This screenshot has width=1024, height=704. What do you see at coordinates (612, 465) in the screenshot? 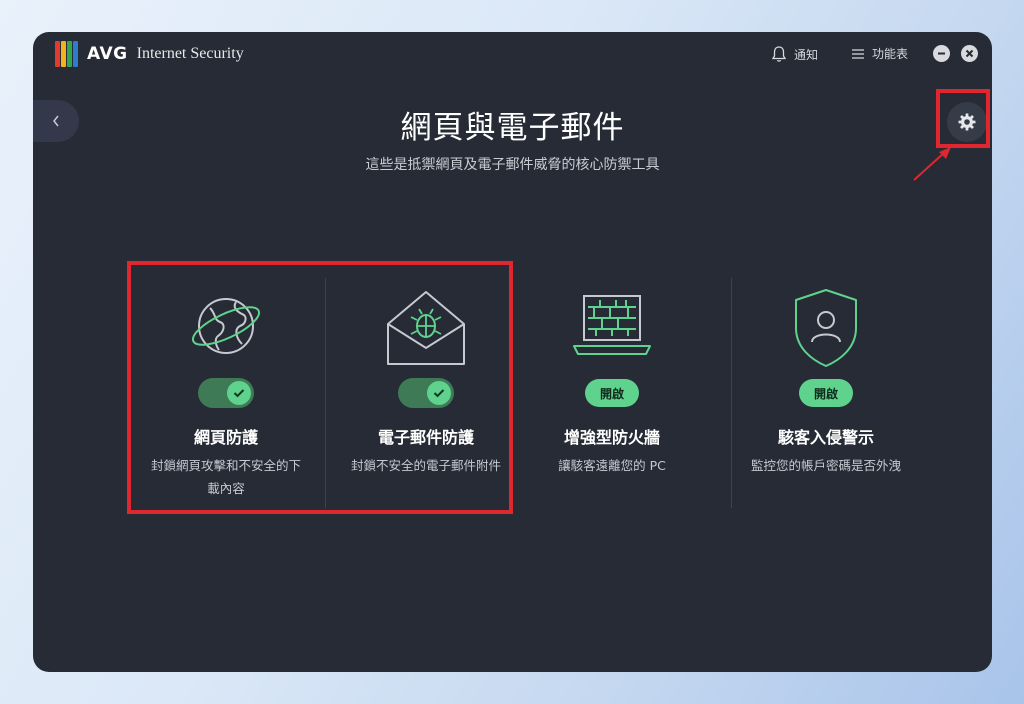
I see `feature-description: 讓駭客遠離您的 PC` at bounding box center [612, 465].